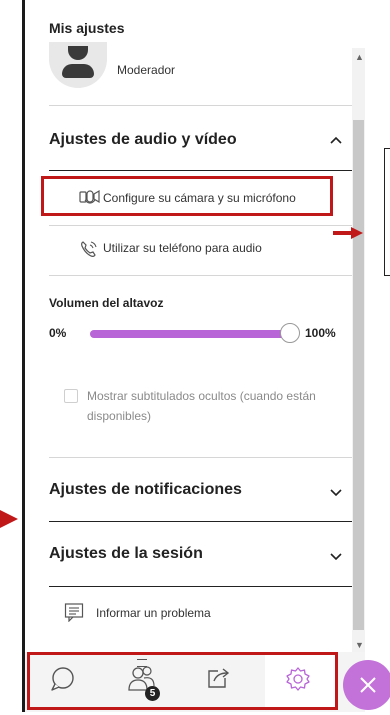  Describe the element at coordinates (290, 333) in the screenshot. I see `volume-slider-handle` at that location.